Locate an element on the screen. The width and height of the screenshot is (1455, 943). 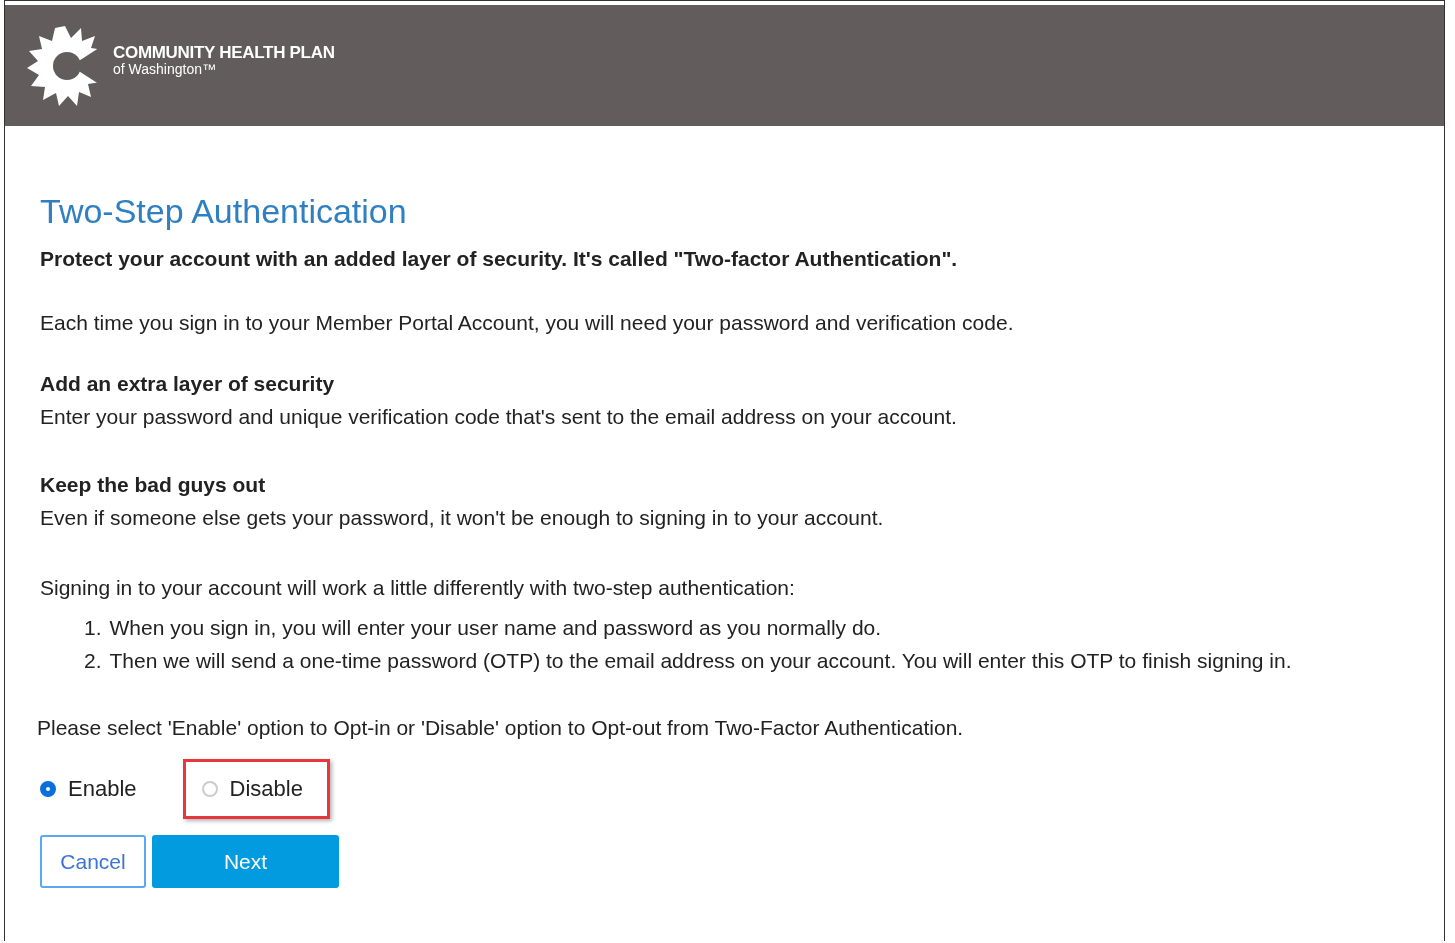
logo-name: COMMUNITY HEALTH PLAN is located at coordinates (224, 52).